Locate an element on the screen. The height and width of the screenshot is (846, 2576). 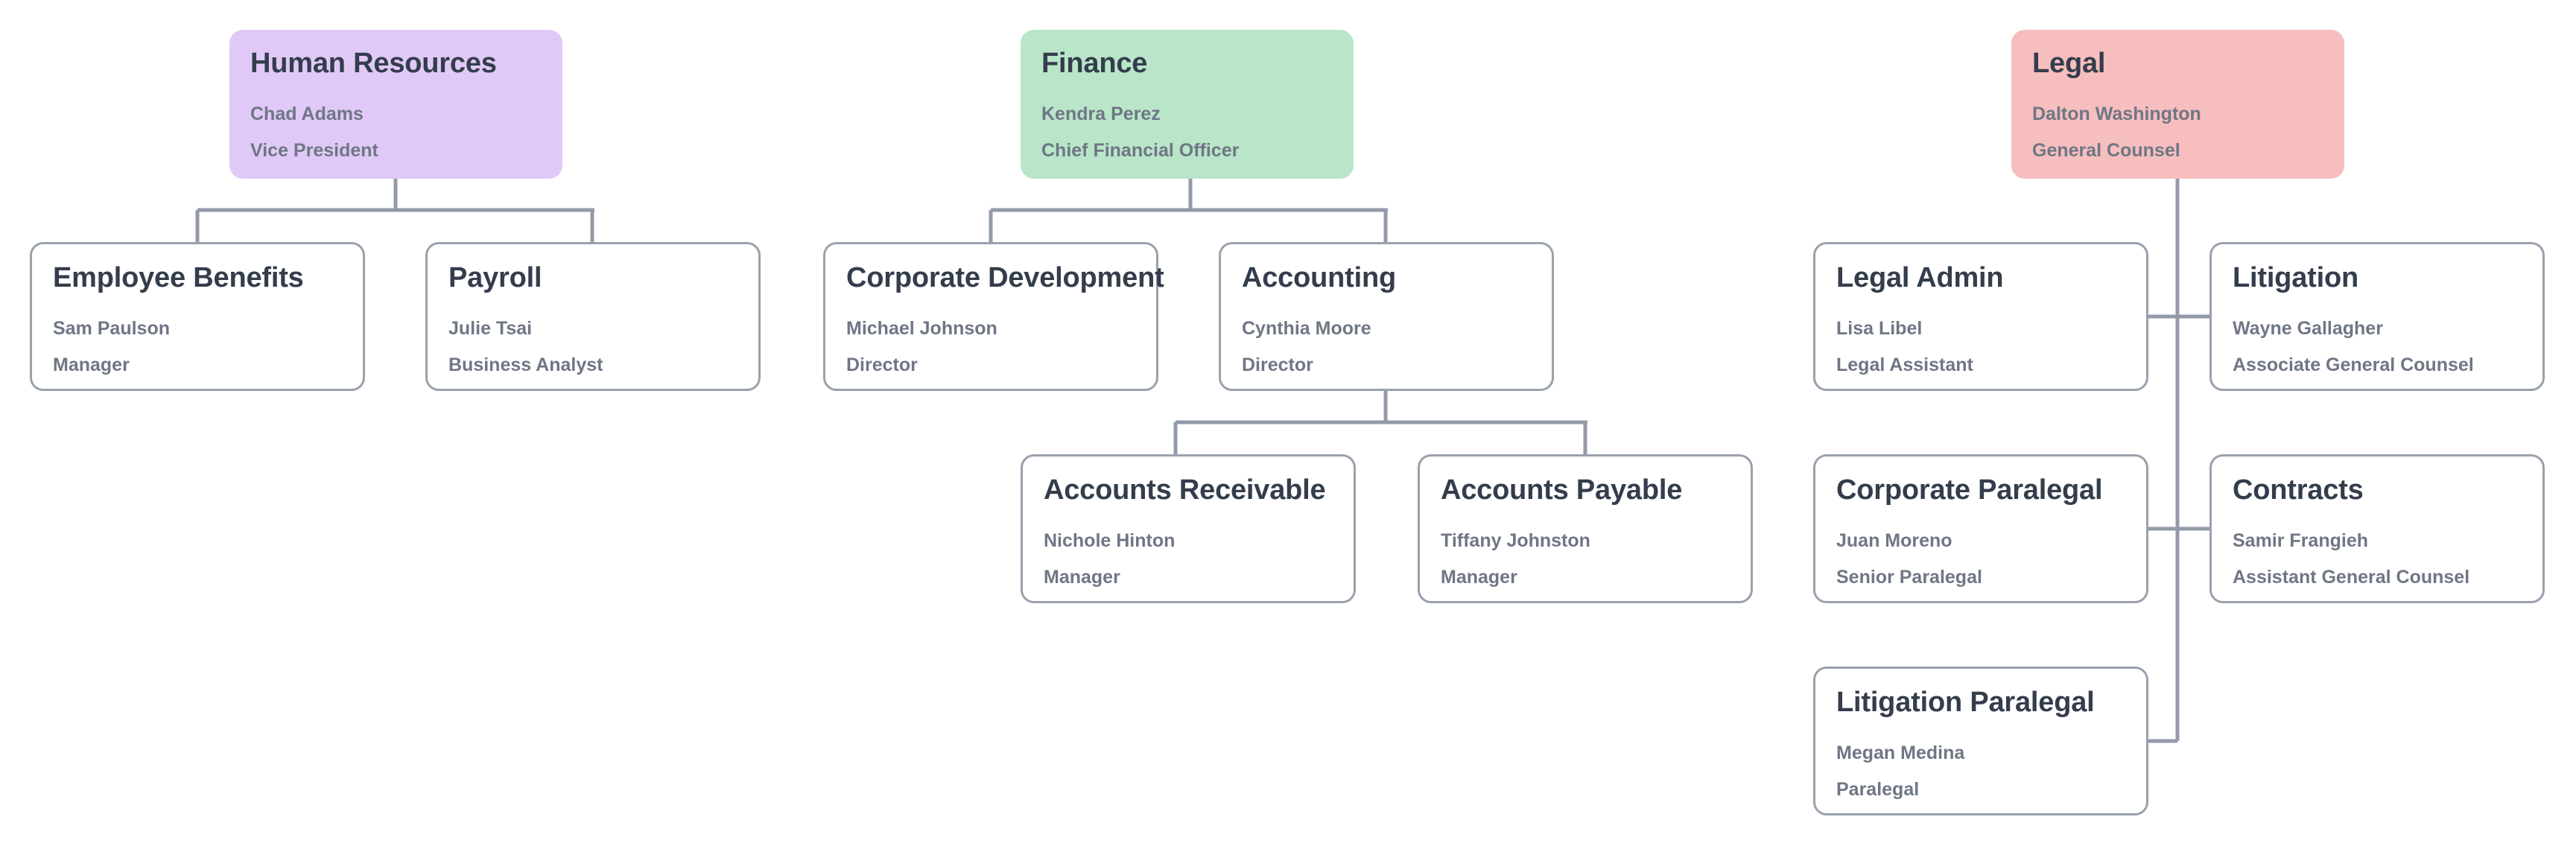
node-role: Assistant General Counsel is located at coordinates (2351, 577).